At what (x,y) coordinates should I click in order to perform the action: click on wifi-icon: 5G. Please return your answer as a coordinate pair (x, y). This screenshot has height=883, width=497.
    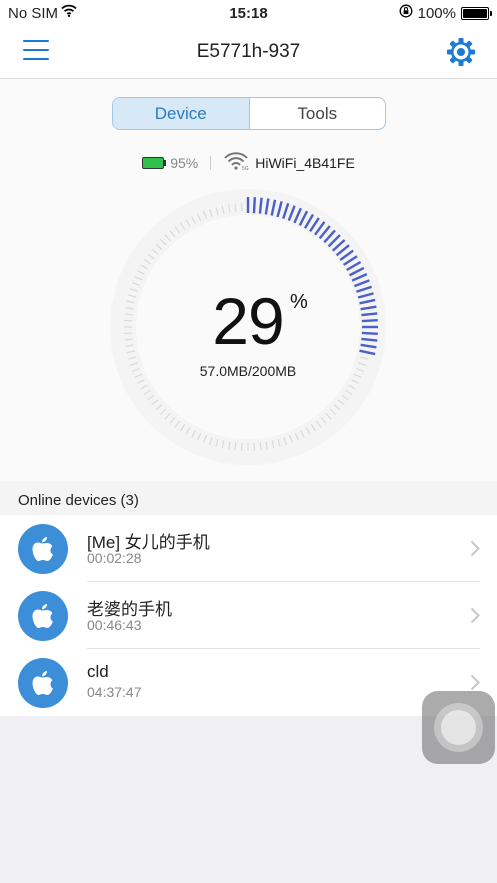
    Looking at the image, I should click on (236, 162).